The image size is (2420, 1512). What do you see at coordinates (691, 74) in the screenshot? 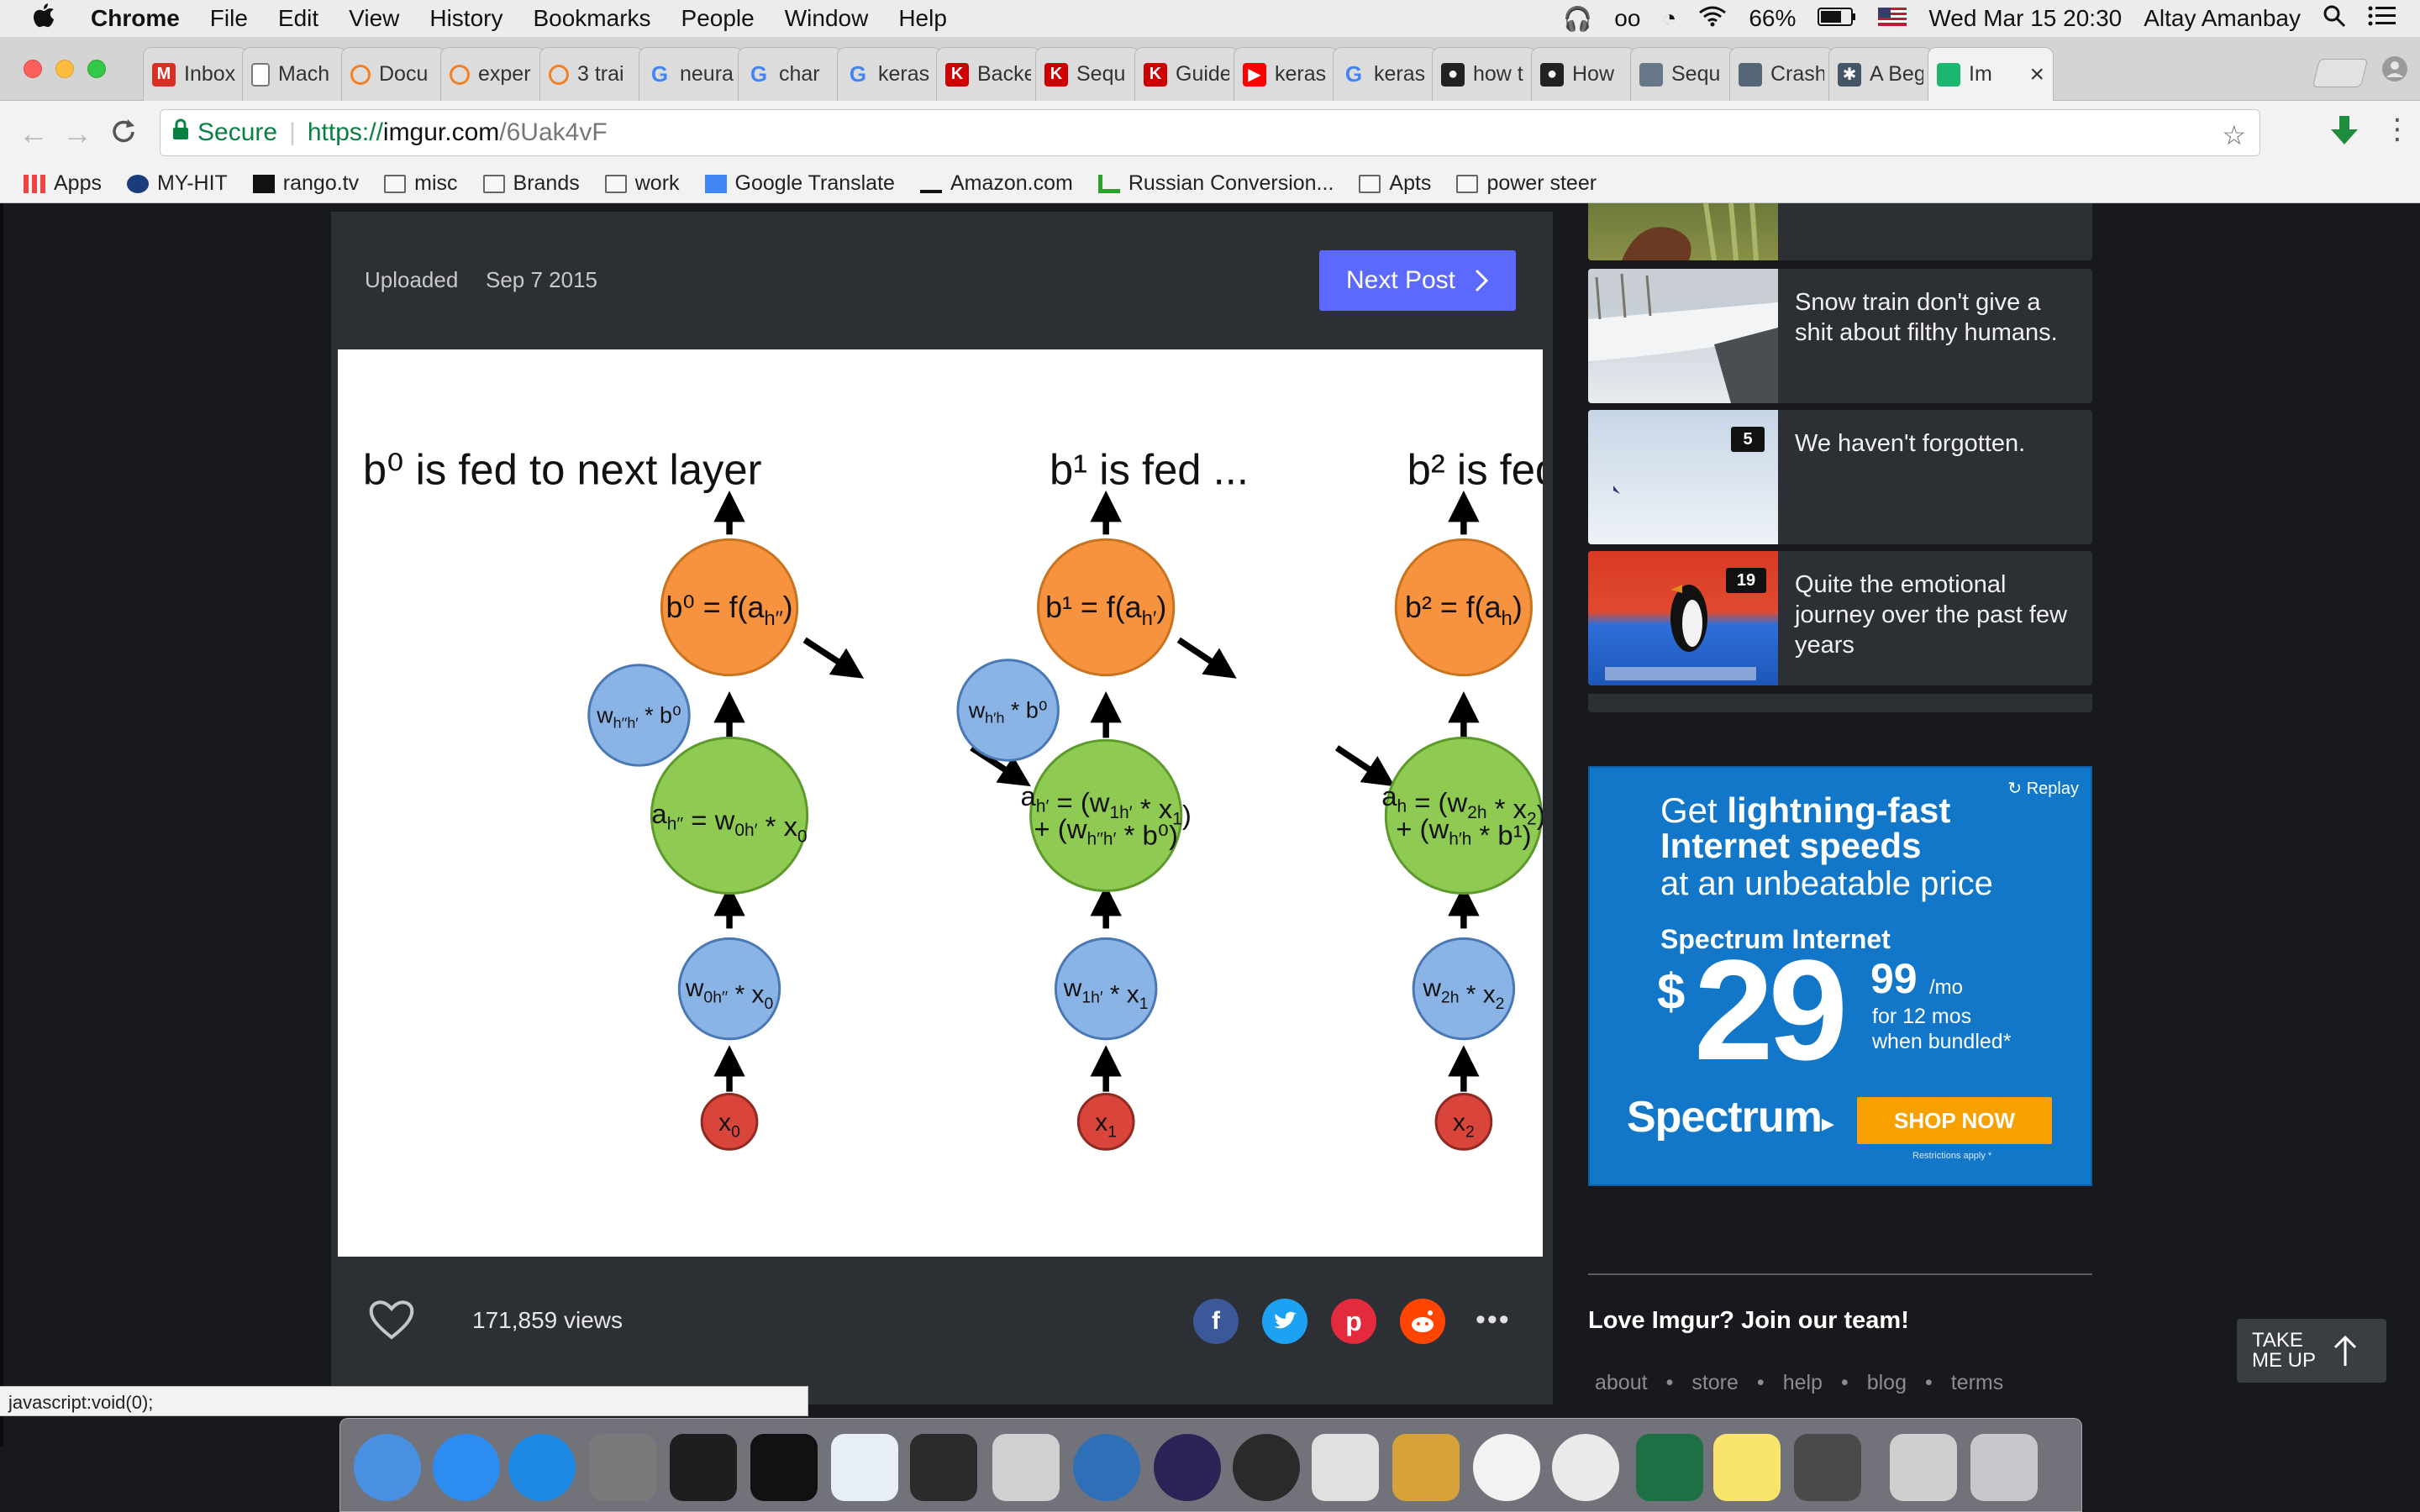
I see `tab: Gneura` at bounding box center [691, 74].